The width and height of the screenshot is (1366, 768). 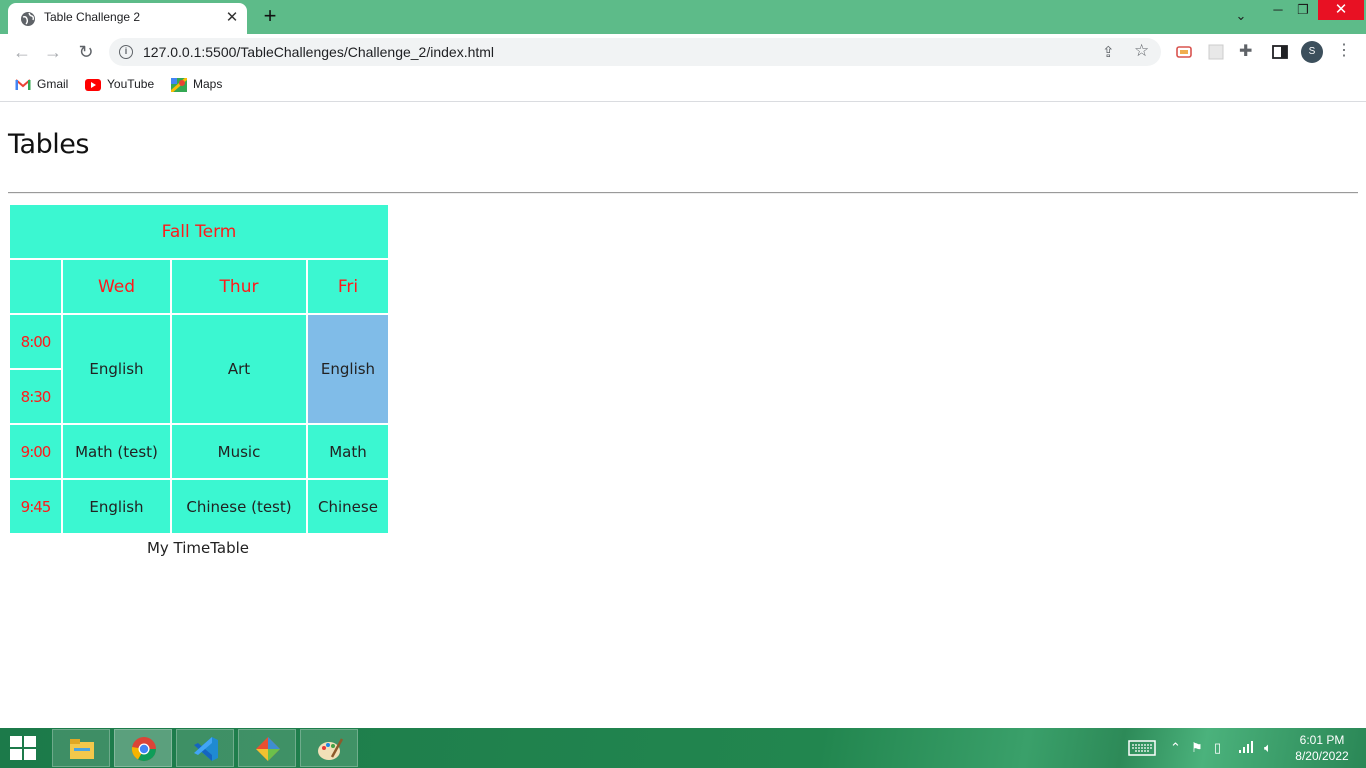 What do you see at coordinates (683, 17) in the screenshot?
I see `tab-strip: Table Challenge 2 ✕ + ⌄ ─ ❐ ✕` at bounding box center [683, 17].